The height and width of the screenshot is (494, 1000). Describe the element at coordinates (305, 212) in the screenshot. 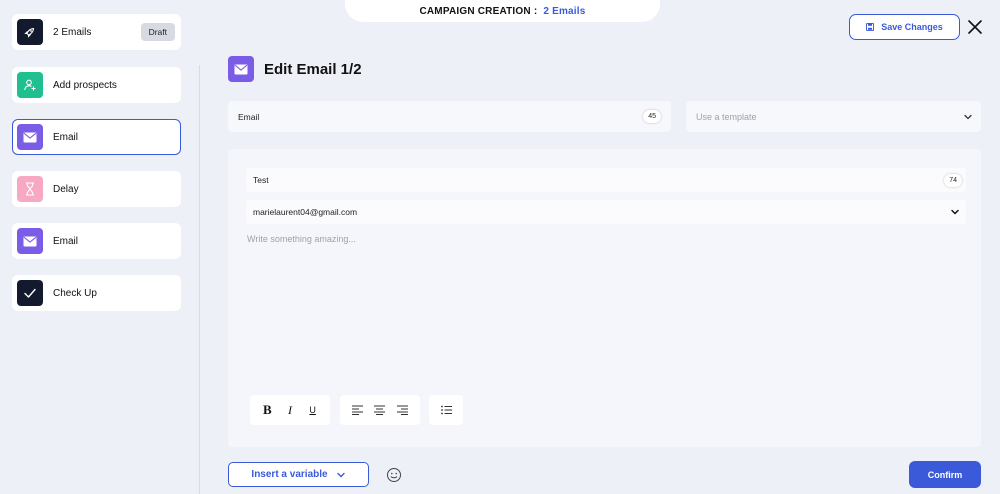

I see `sender-value: marielaurent04@gmail.com` at that location.